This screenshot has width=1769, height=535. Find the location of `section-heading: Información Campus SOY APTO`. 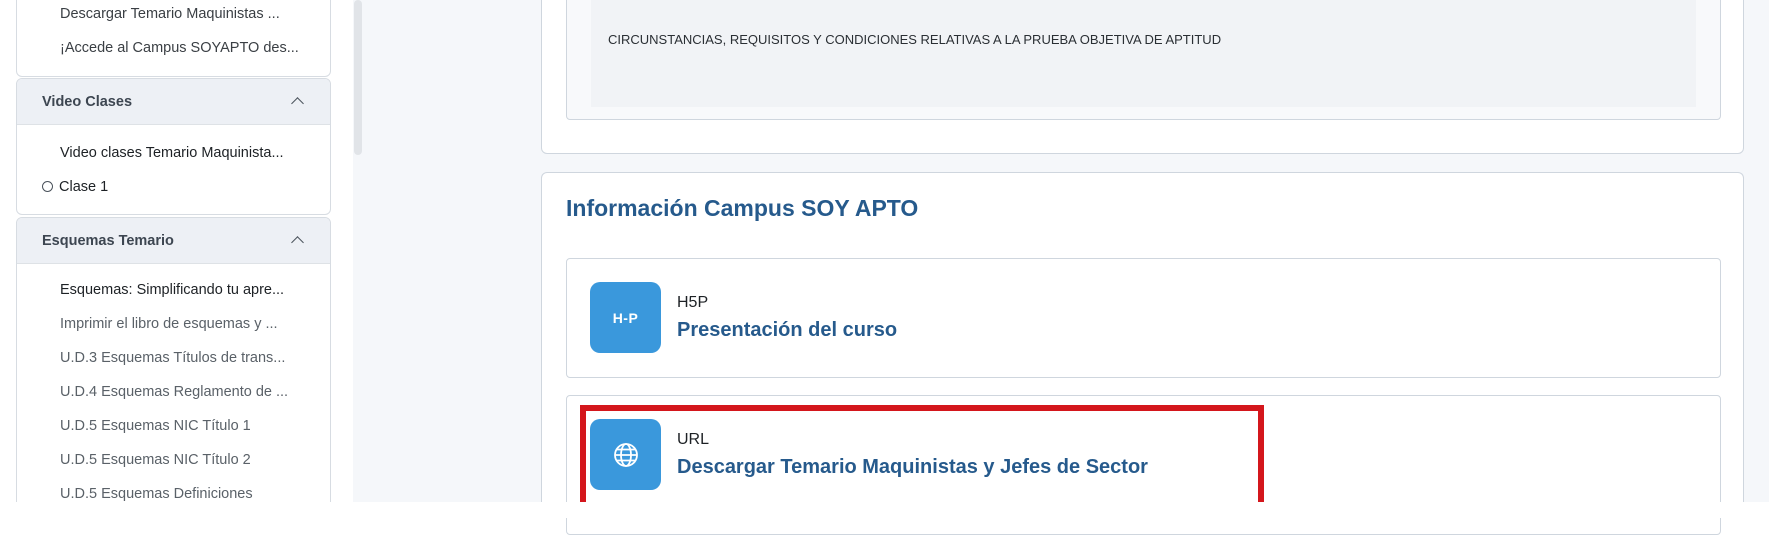

section-heading: Información Campus SOY APTO is located at coordinates (742, 208).